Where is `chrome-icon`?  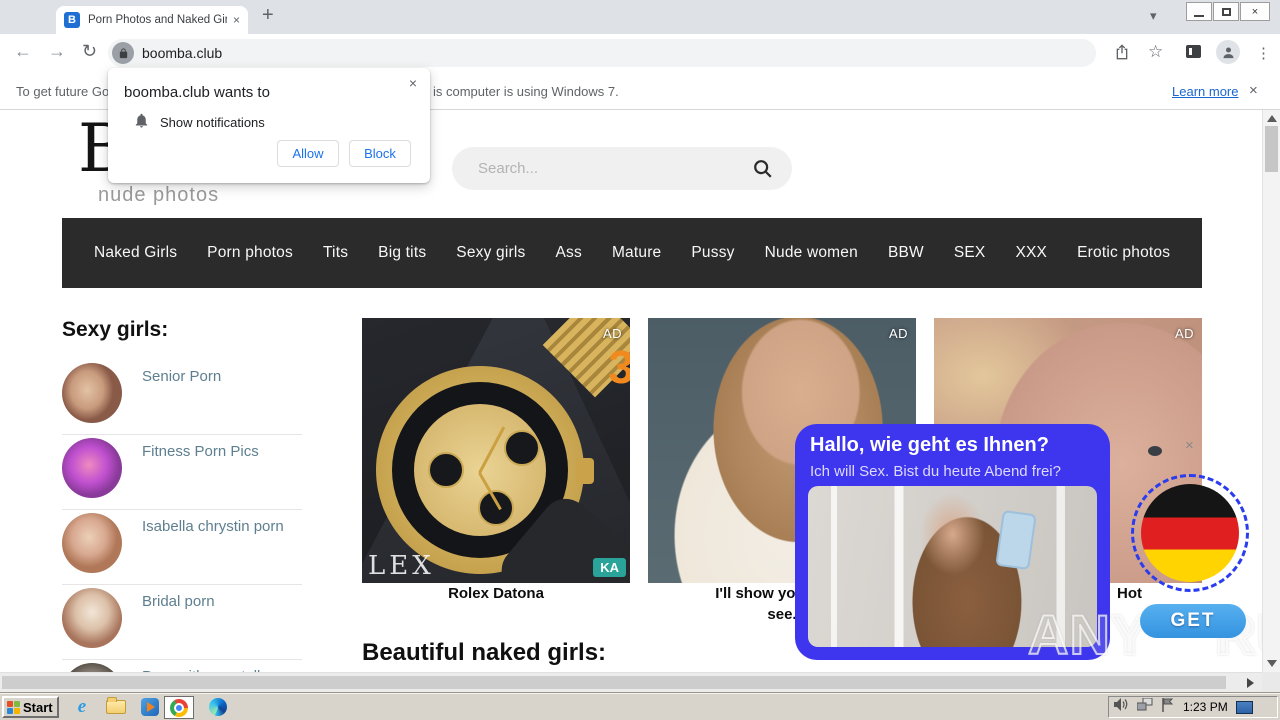 chrome-icon is located at coordinates (179, 707).